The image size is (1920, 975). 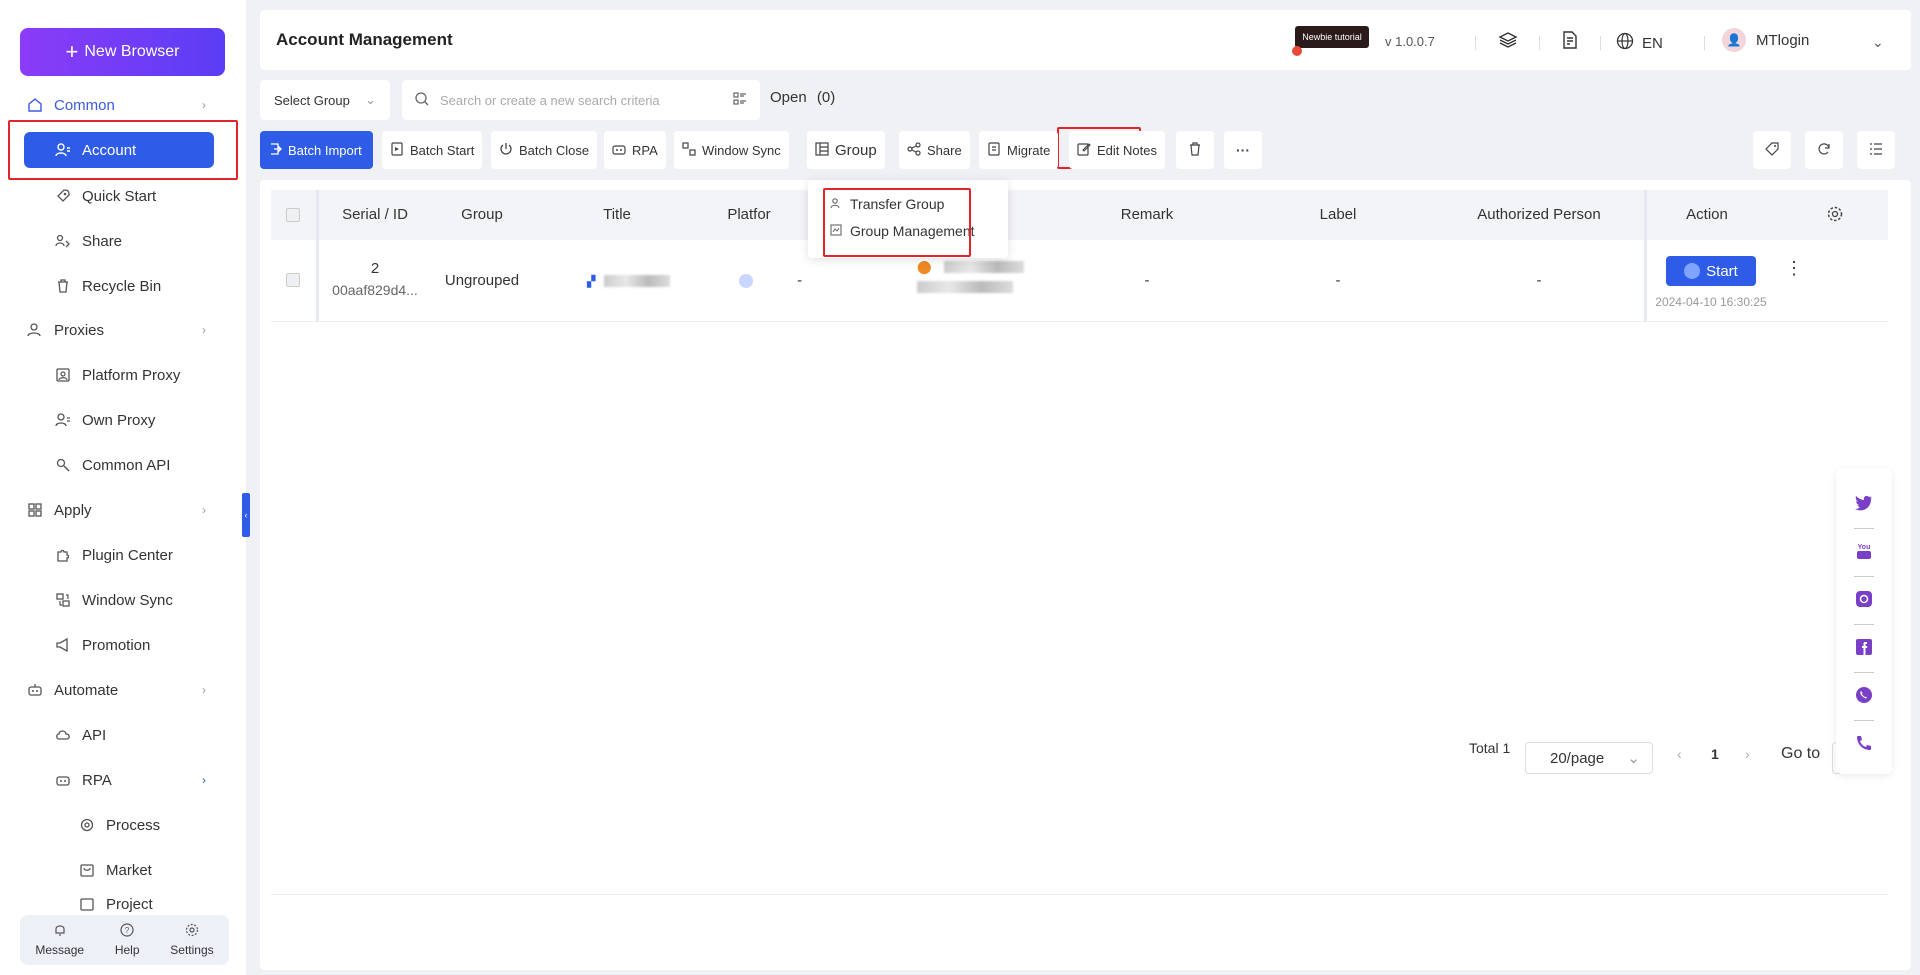 I want to click on language-selector: EN, so click(x=1639, y=43).